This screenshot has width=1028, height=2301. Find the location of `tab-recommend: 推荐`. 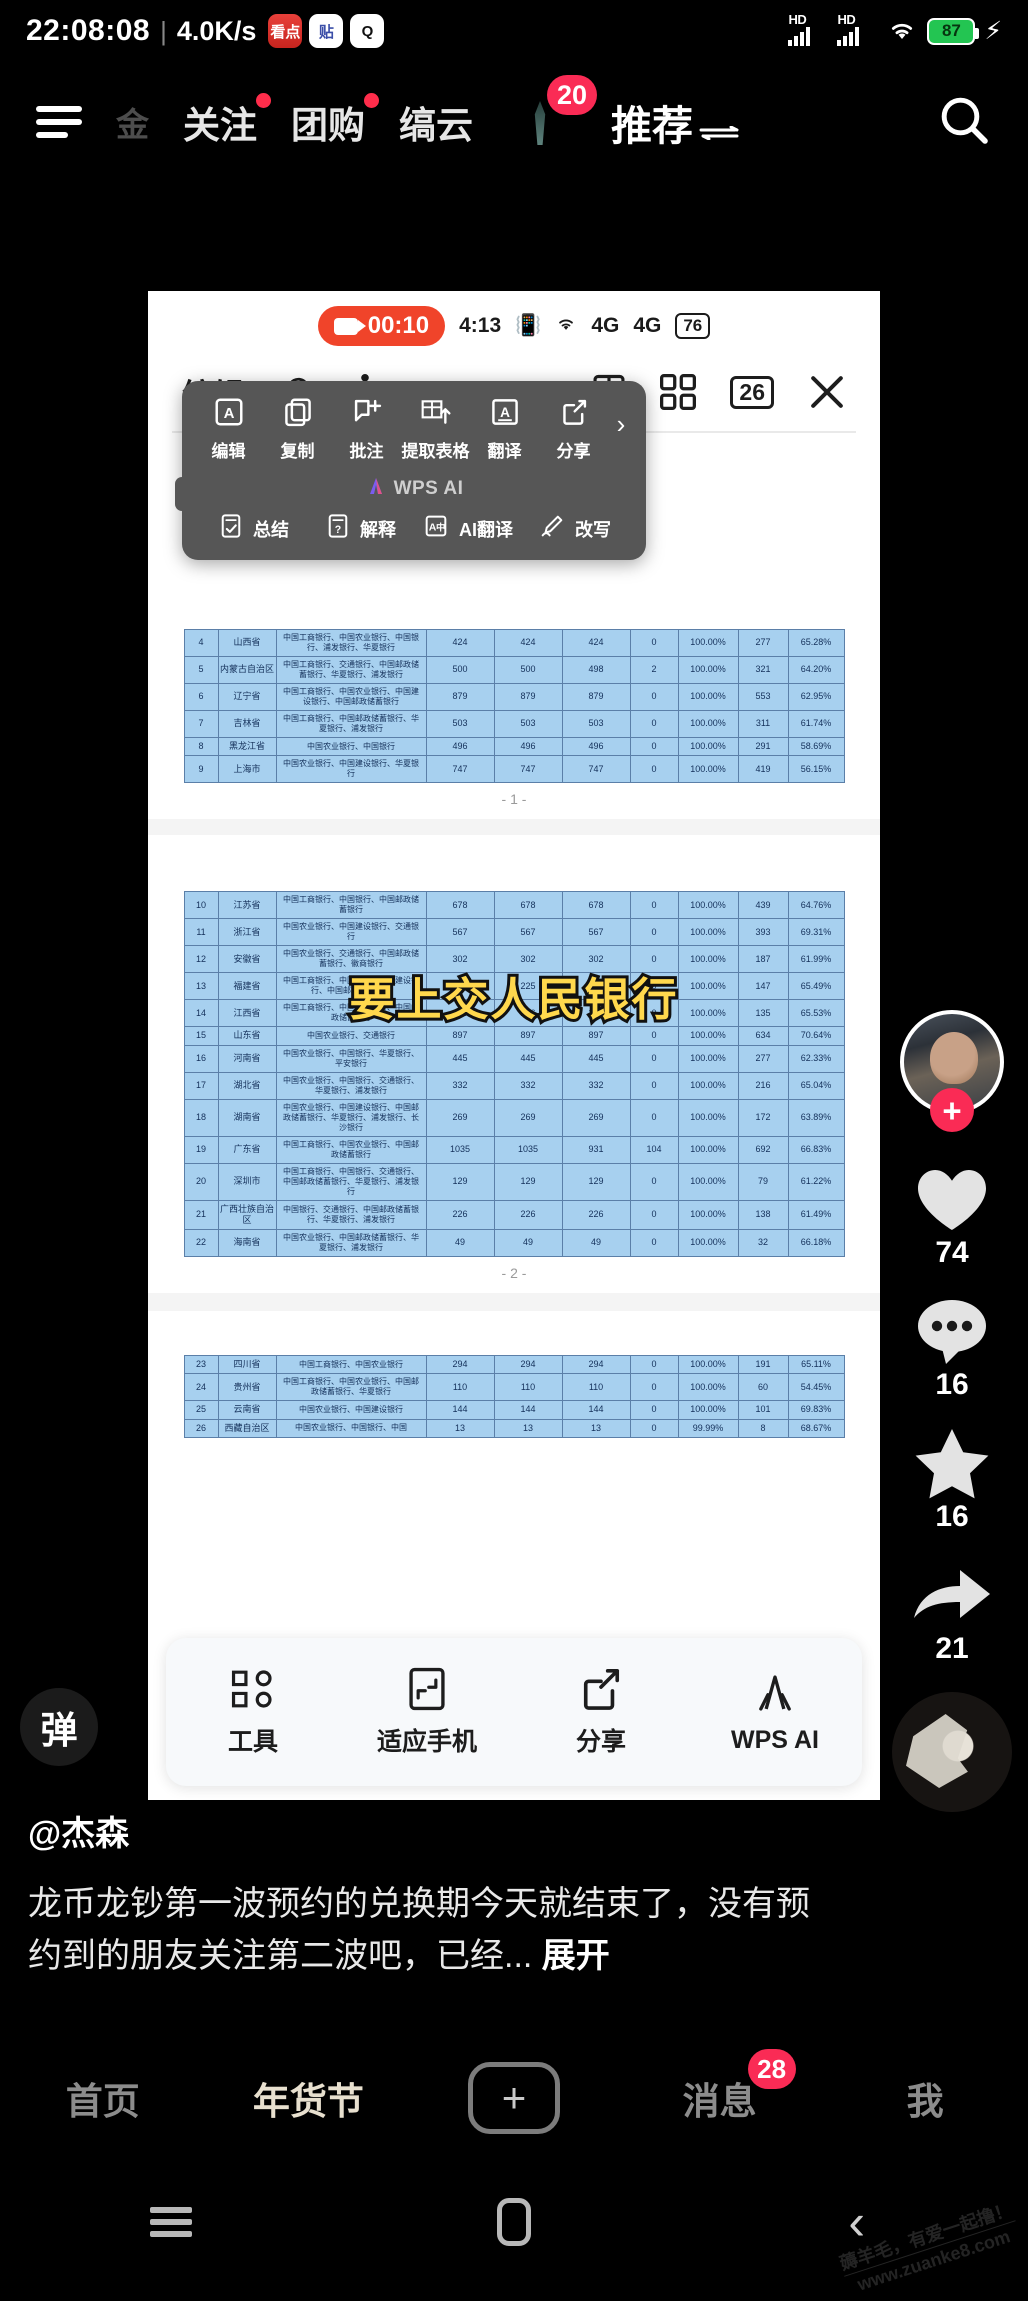

tab-recommend: 推荐 is located at coordinates (676, 122).